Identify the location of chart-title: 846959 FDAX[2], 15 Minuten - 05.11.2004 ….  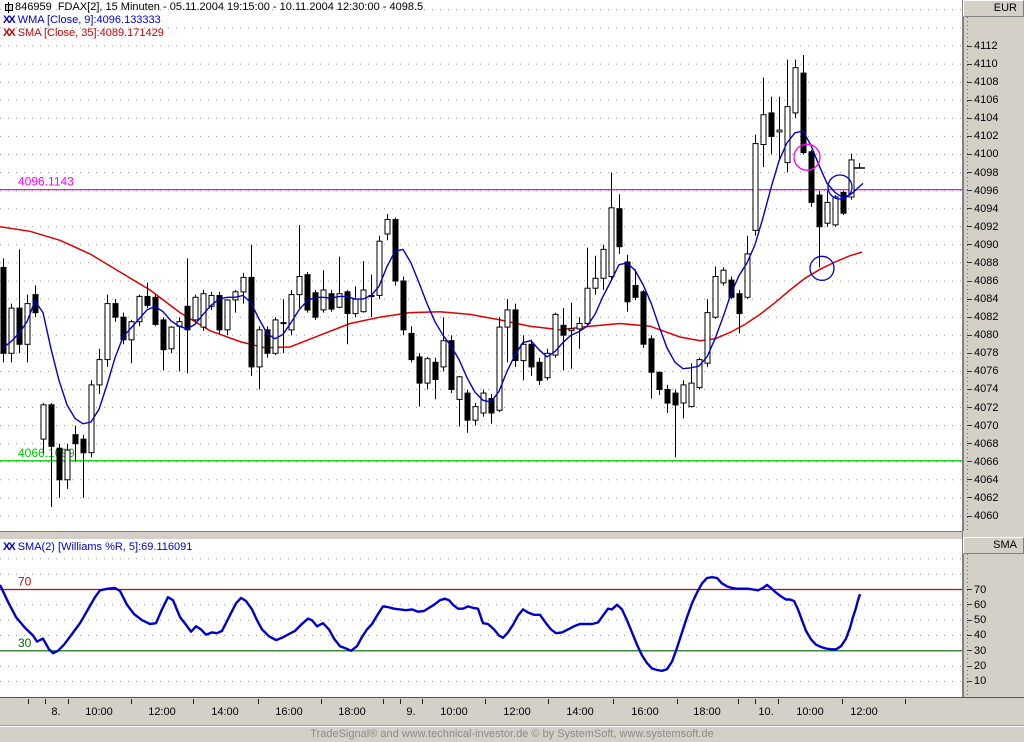
(219, 7).